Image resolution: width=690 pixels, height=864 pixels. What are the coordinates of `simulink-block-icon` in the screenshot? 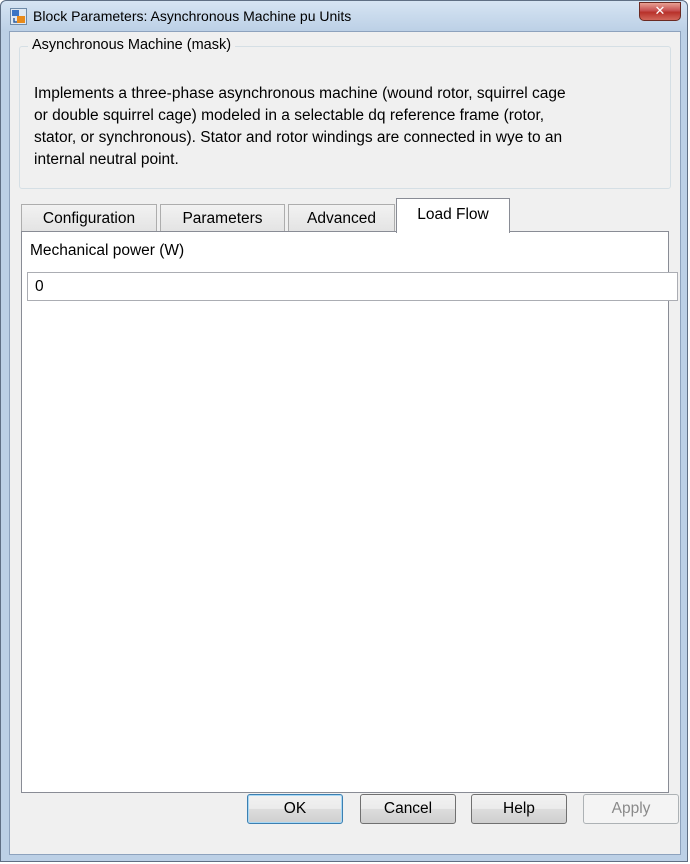 It's located at (18, 16).